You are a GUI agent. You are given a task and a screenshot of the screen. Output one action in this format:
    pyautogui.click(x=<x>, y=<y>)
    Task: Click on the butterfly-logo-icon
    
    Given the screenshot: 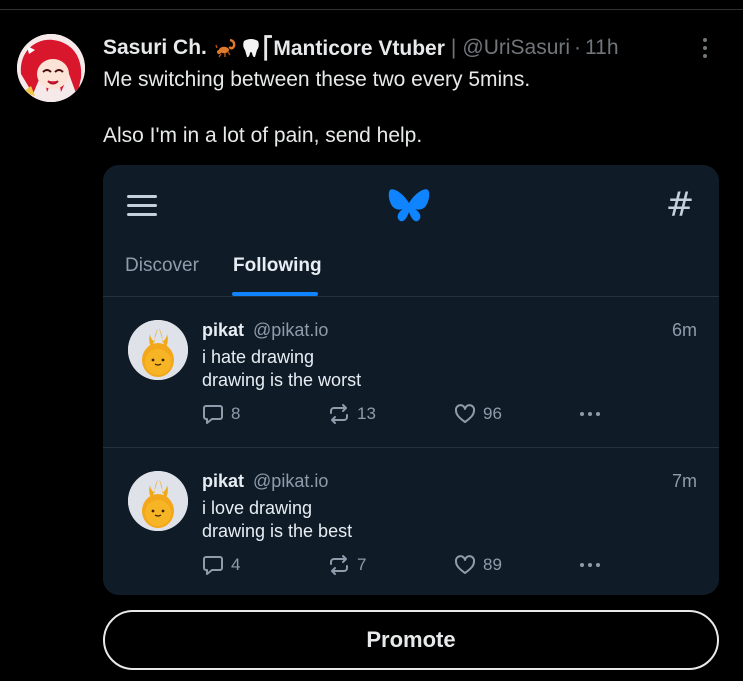 What is the action you would take?
    pyautogui.click(x=409, y=207)
    